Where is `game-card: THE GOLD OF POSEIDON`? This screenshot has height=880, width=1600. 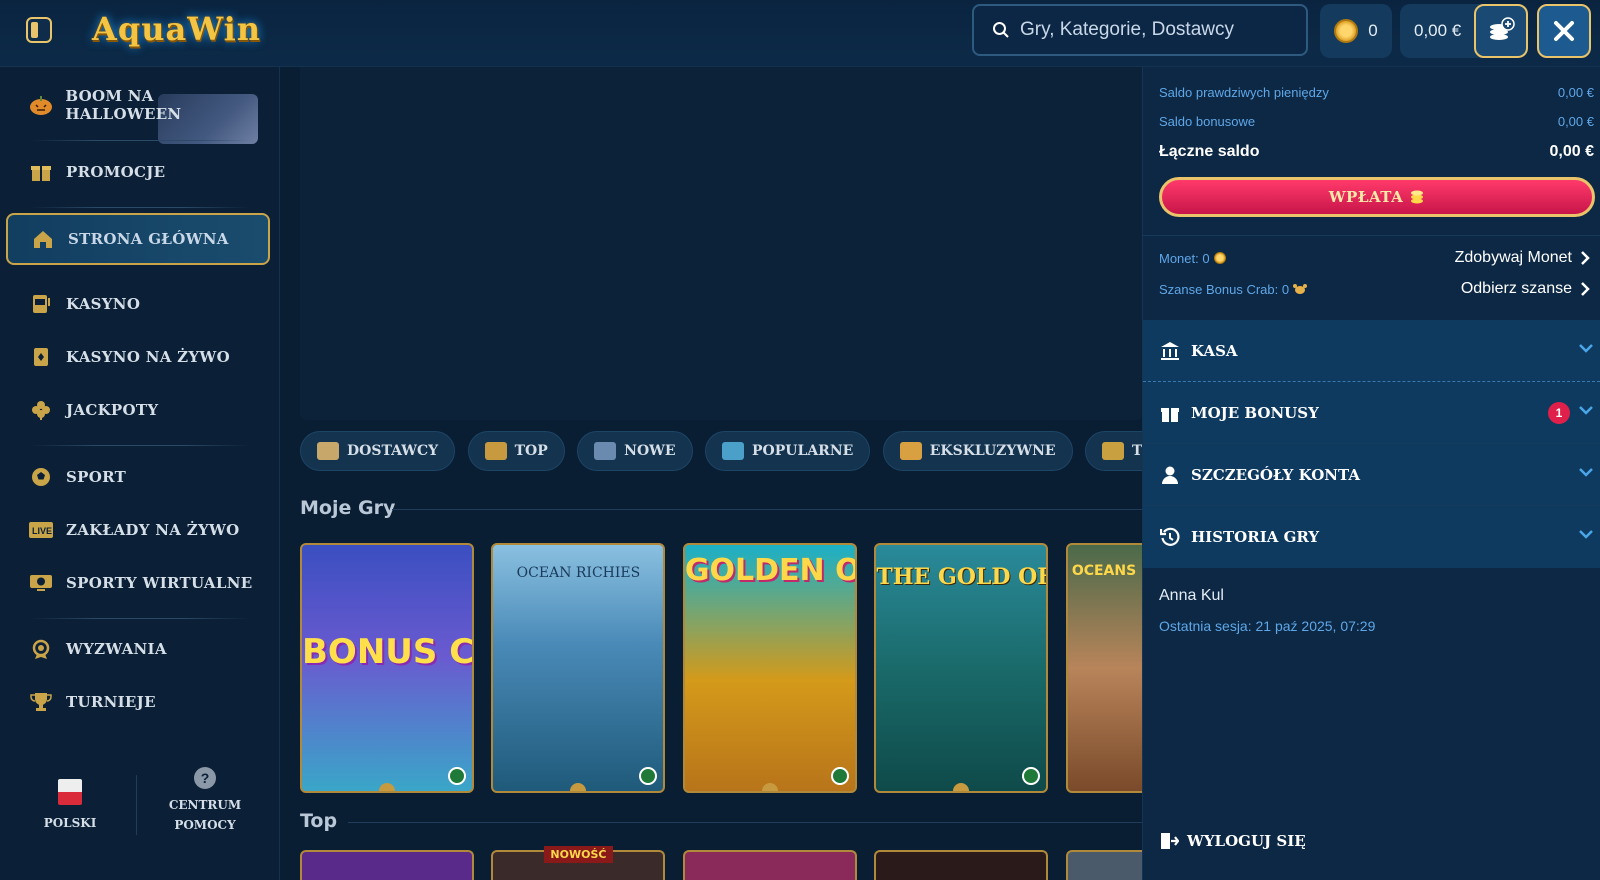
game-card: THE GOLD OF POSEIDON is located at coordinates (961, 668).